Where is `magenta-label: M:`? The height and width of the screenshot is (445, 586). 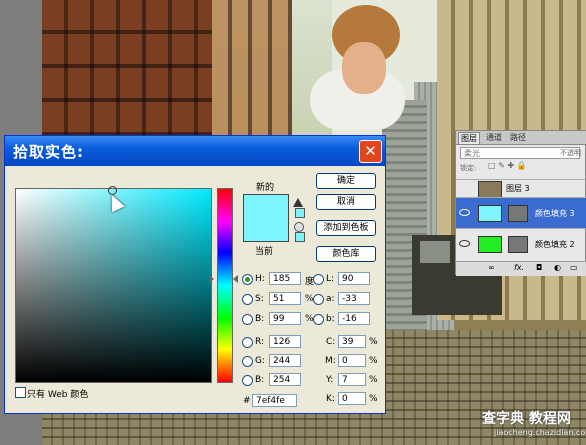 magenta-label: M: is located at coordinates (330, 361).